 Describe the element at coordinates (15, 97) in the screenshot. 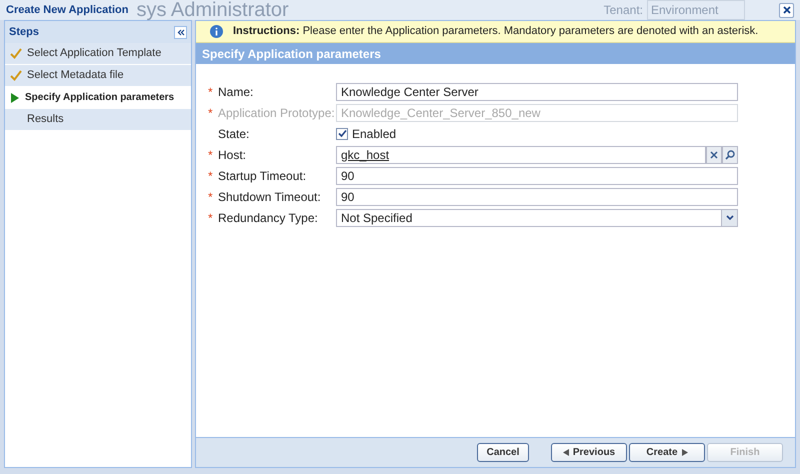

I see `play-icon` at that location.